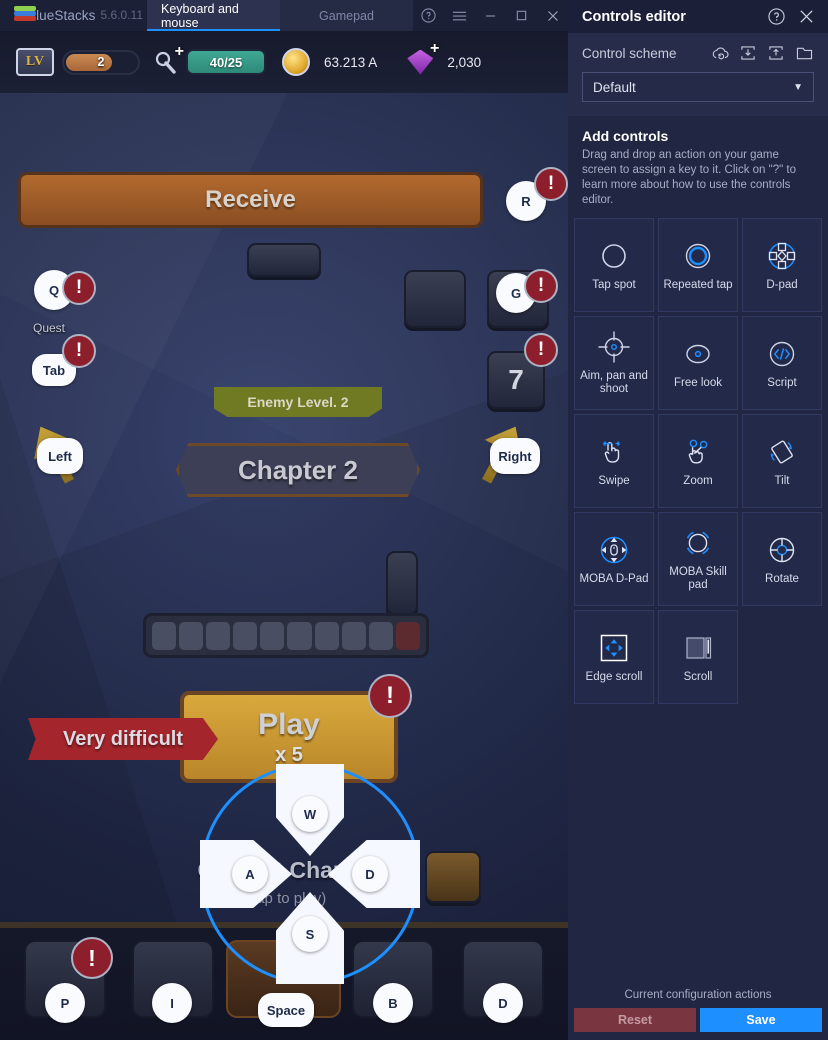 Image resolution: width=828 pixels, height=1040 pixels. Describe the element at coordinates (614, 550) in the screenshot. I see `moba-d-pad-icon` at that location.